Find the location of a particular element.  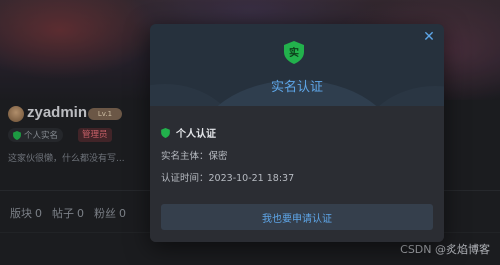

apply-verification-button: 我也要申请认证 is located at coordinates (297, 217).